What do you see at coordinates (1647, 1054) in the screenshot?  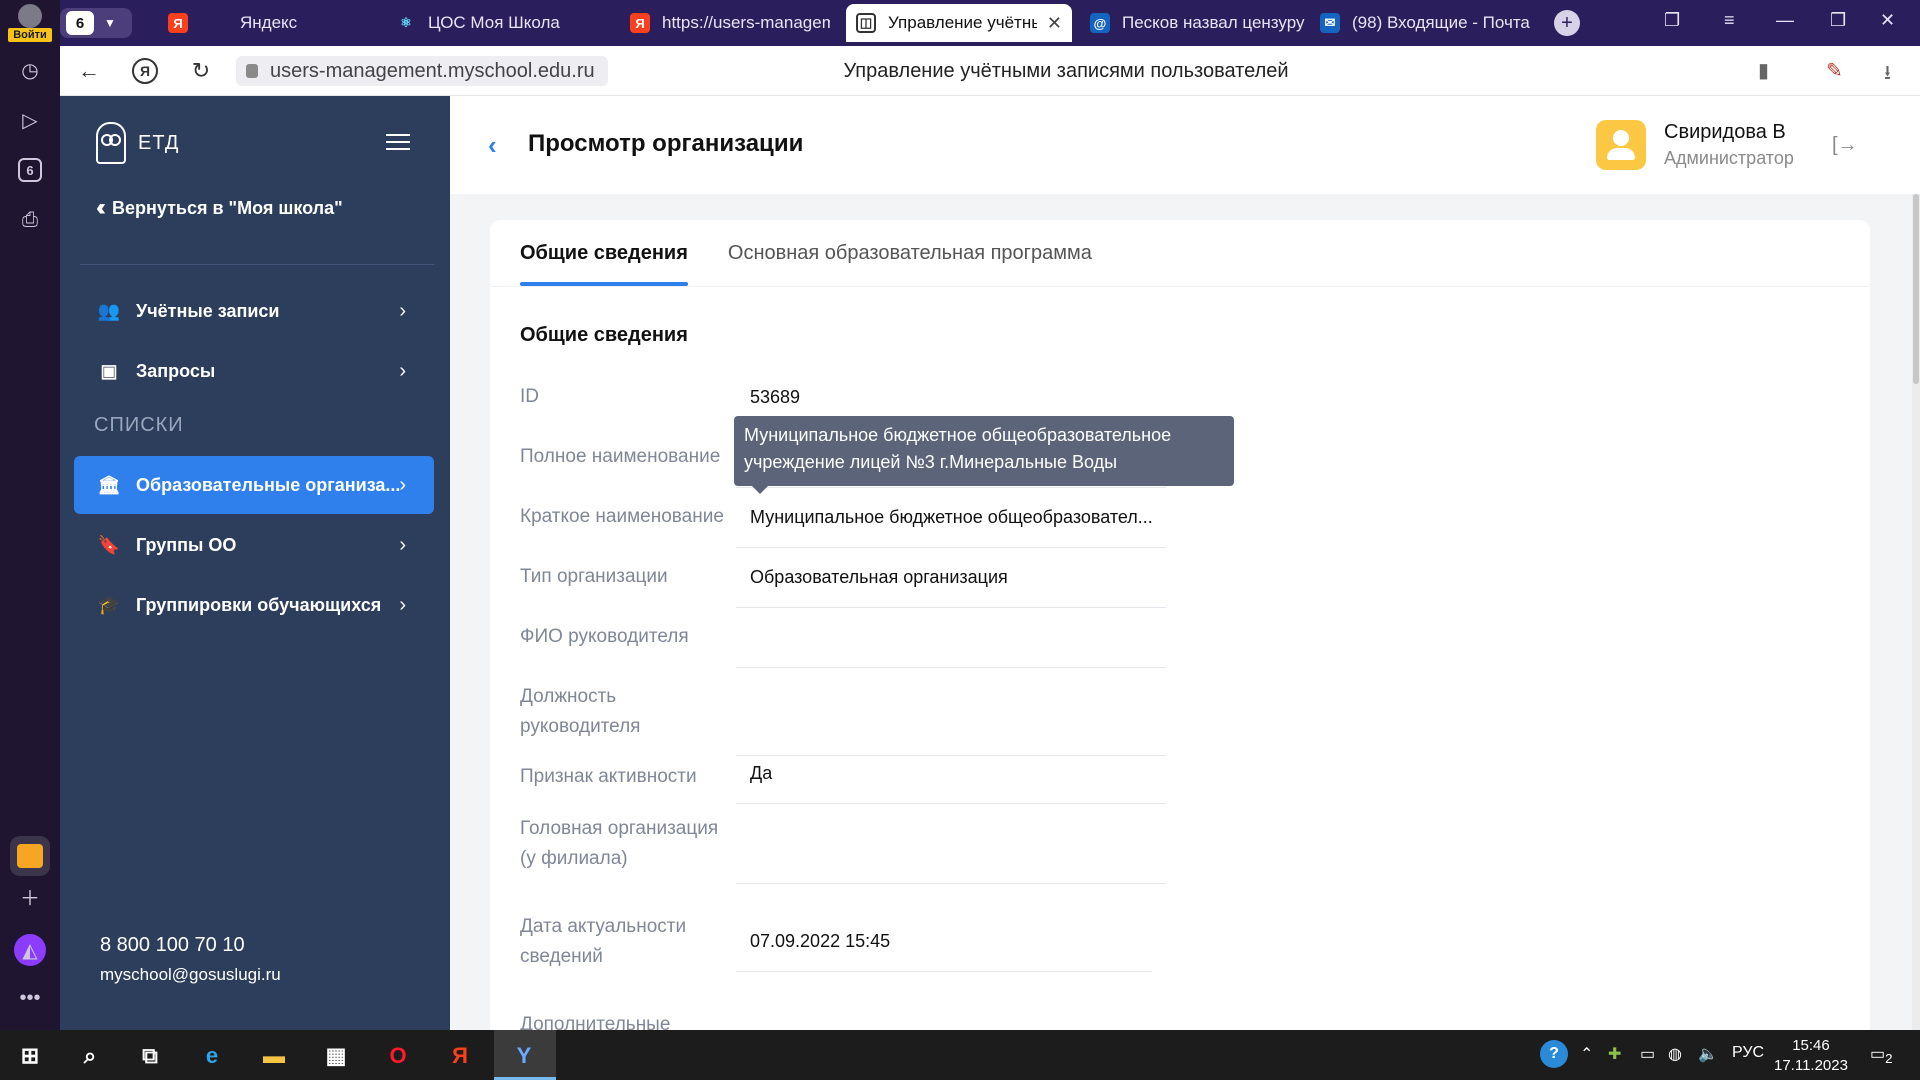 I see `battery-icon: ▭` at bounding box center [1647, 1054].